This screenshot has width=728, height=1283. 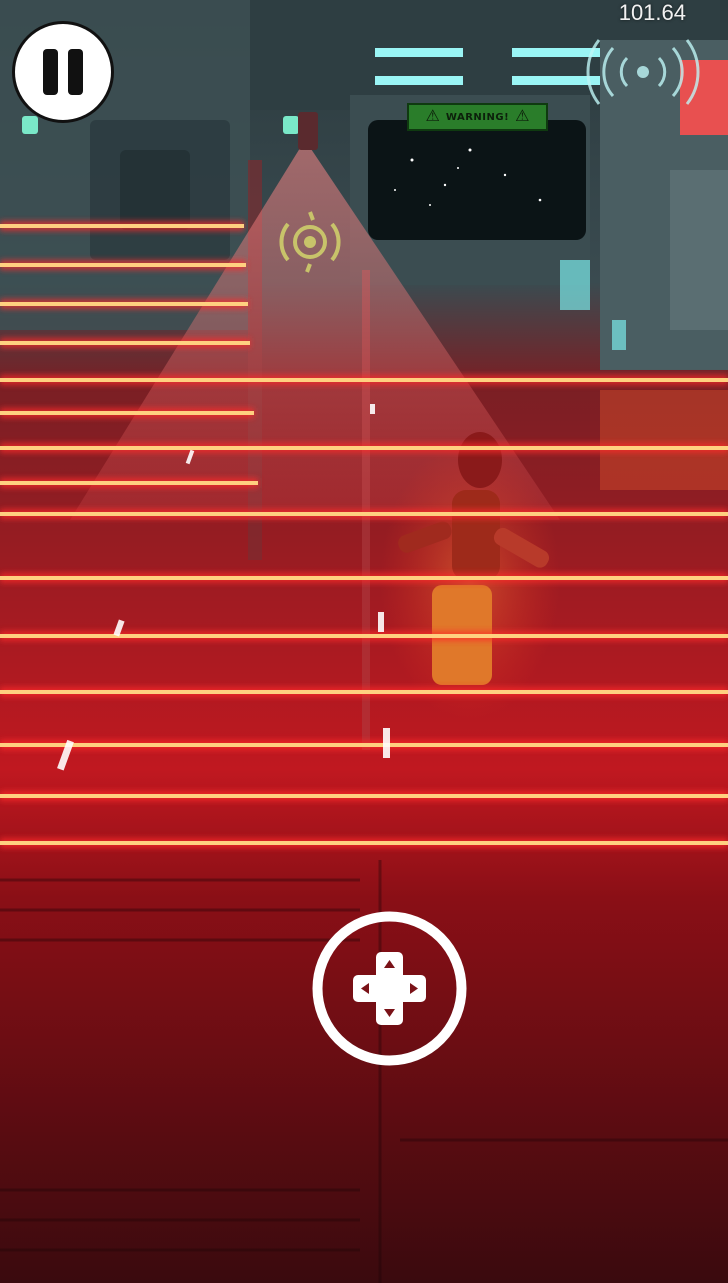 I want to click on pause-button, so click(x=63, y=72).